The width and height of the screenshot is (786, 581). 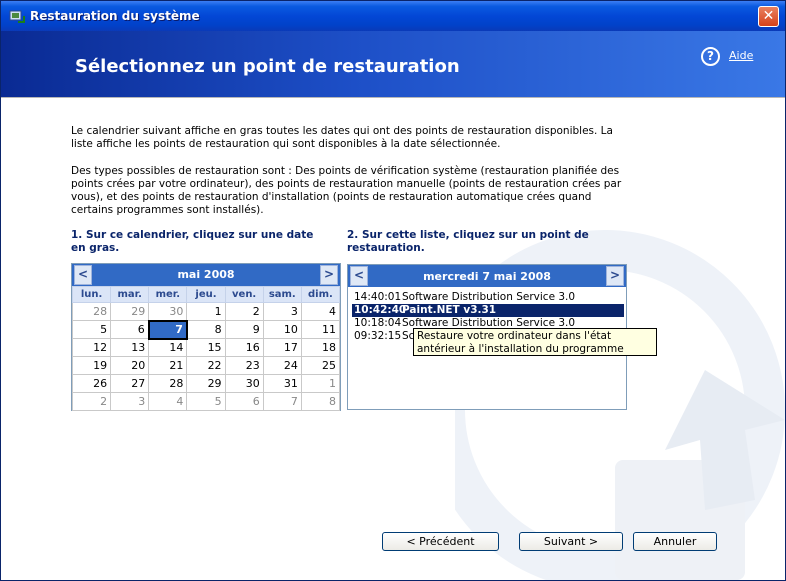 What do you see at coordinates (282, 401) in the screenshot?
I see `calendar-day: 7` at bounding box center [282, 401].